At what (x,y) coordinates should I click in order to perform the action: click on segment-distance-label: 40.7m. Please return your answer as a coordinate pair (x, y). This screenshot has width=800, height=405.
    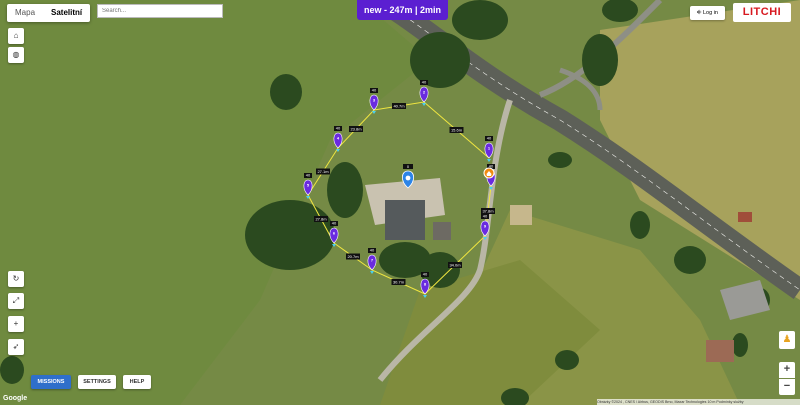
    Looking at the image, I should click on (399, 106).